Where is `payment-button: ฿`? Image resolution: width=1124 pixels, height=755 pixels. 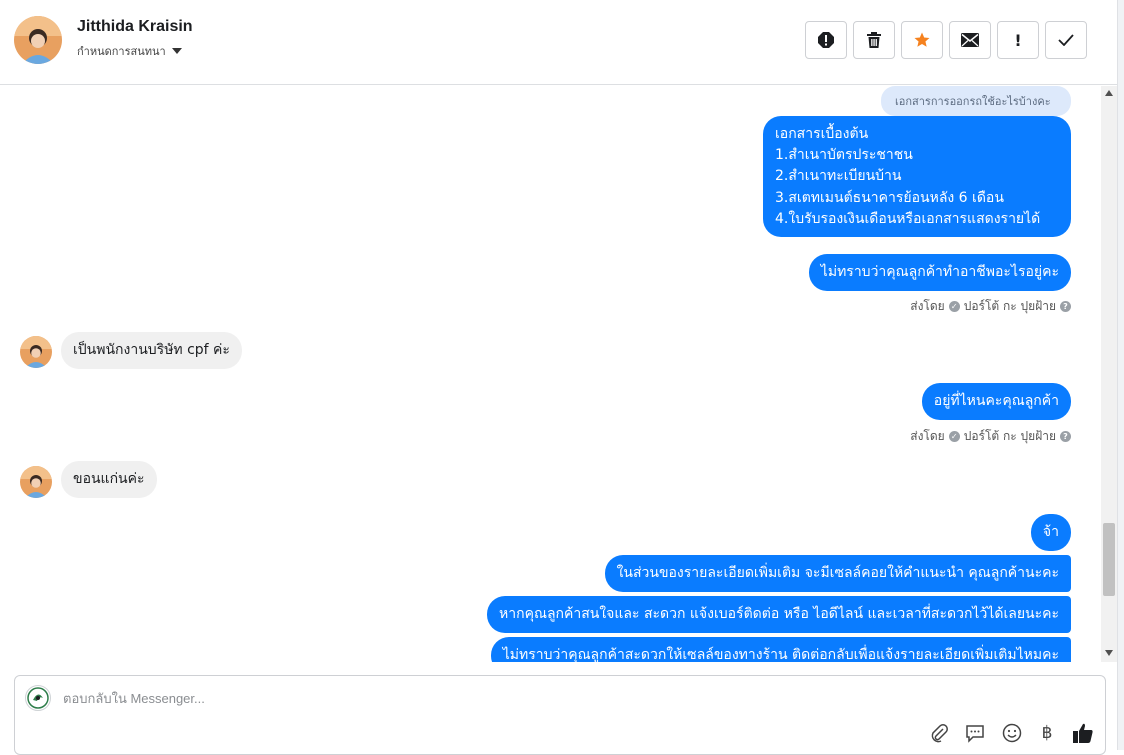
payment-button: ฿ is located at coordinates (1047, 733).